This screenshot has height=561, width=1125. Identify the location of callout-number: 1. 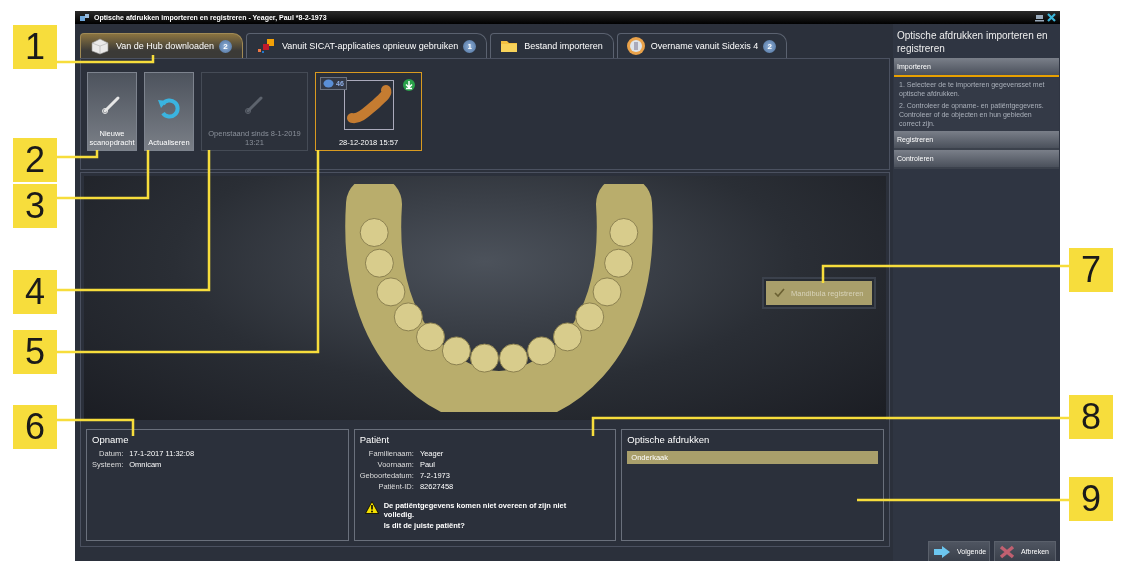
(35, 47).